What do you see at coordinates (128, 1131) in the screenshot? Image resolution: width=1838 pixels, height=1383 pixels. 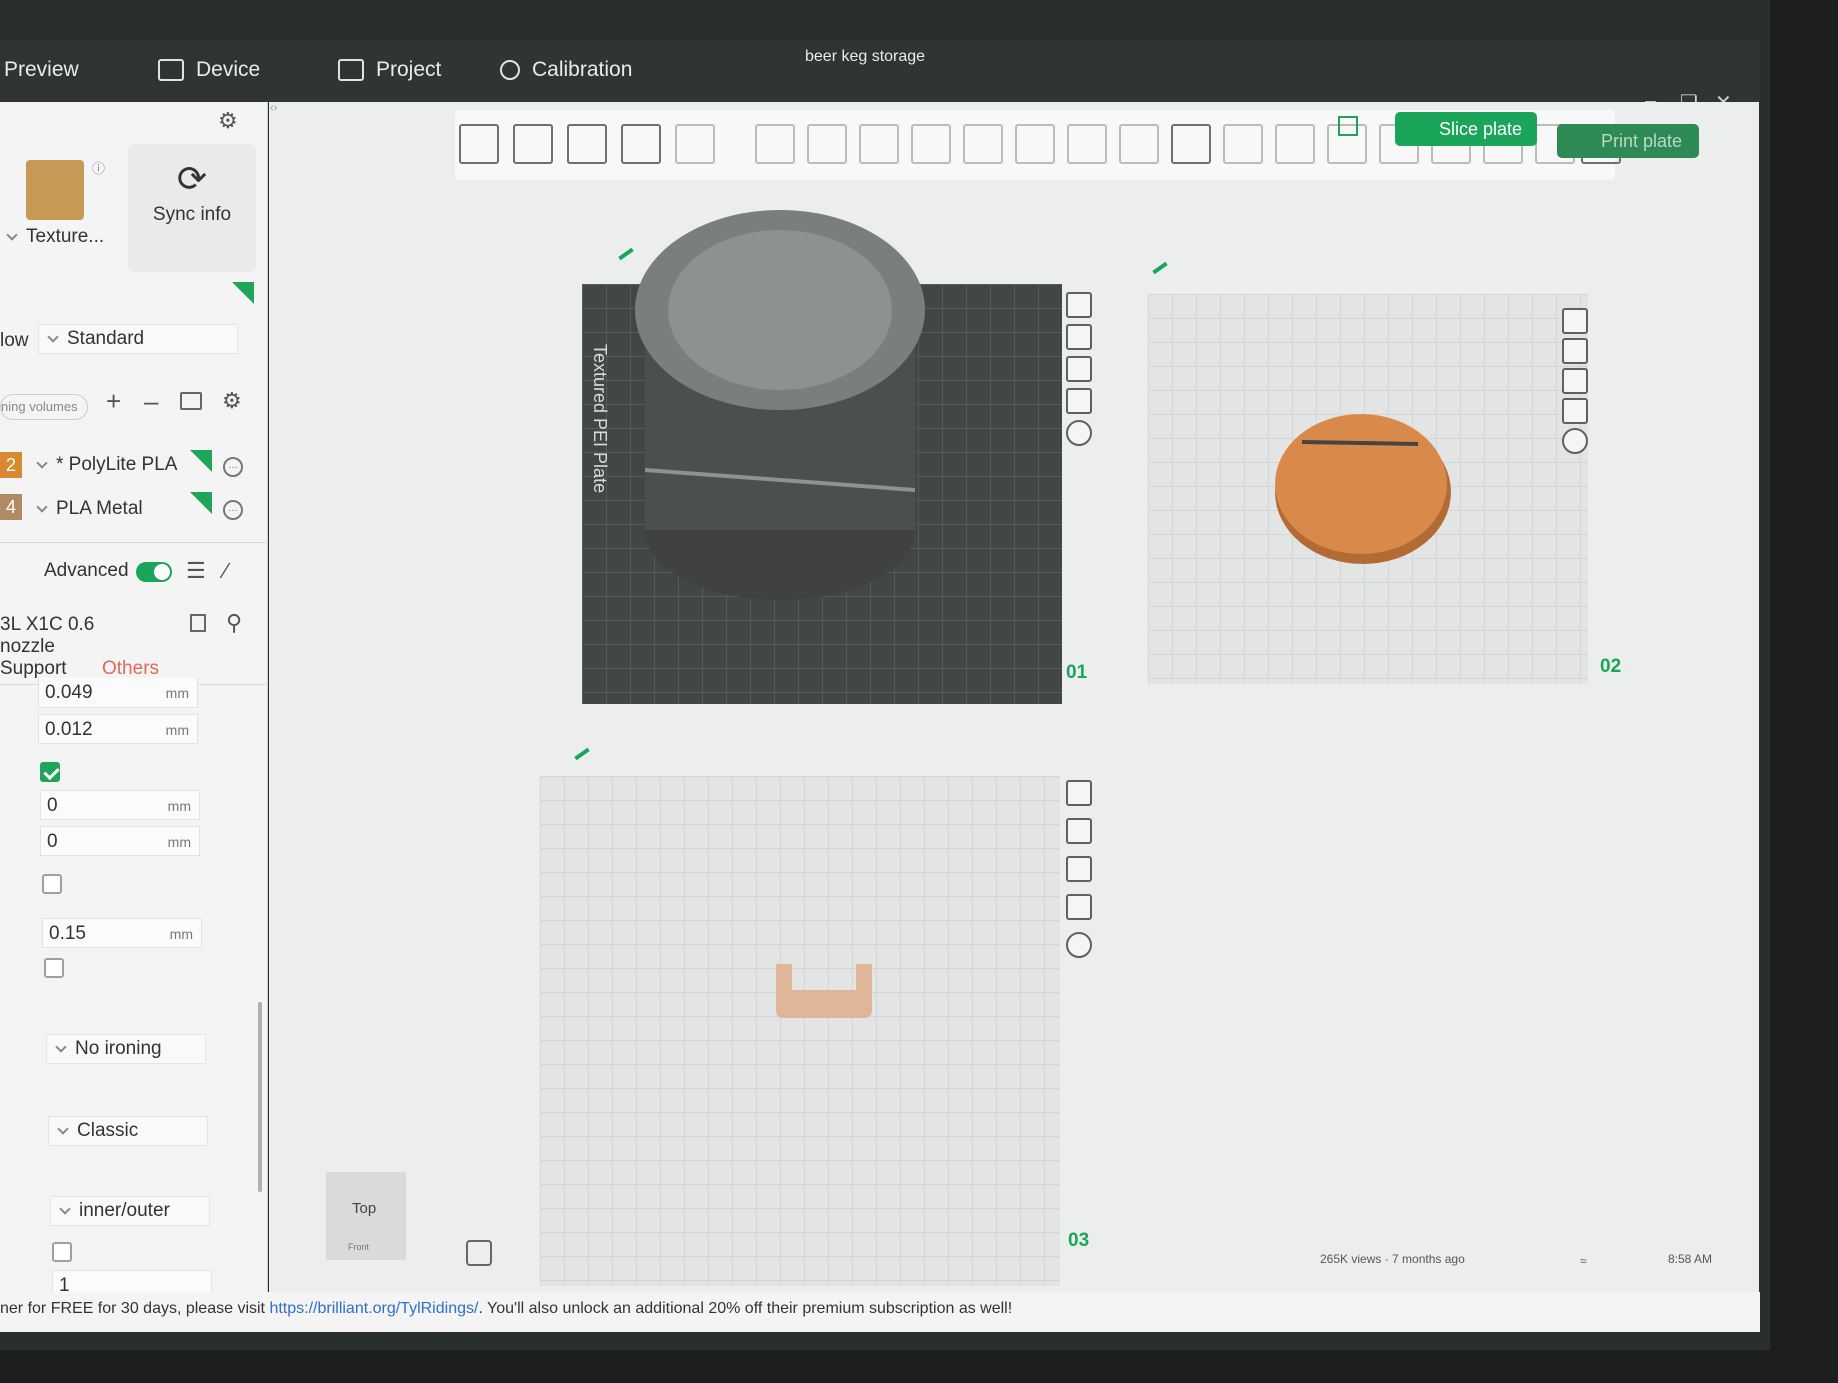 I see `mode-select: Classic` at bounding box center [128, 1131].